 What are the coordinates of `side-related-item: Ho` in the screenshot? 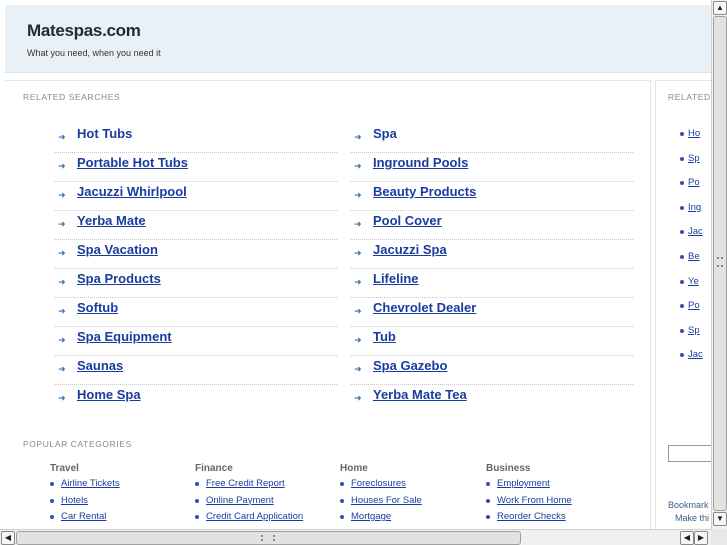 It's located at (690, 133).